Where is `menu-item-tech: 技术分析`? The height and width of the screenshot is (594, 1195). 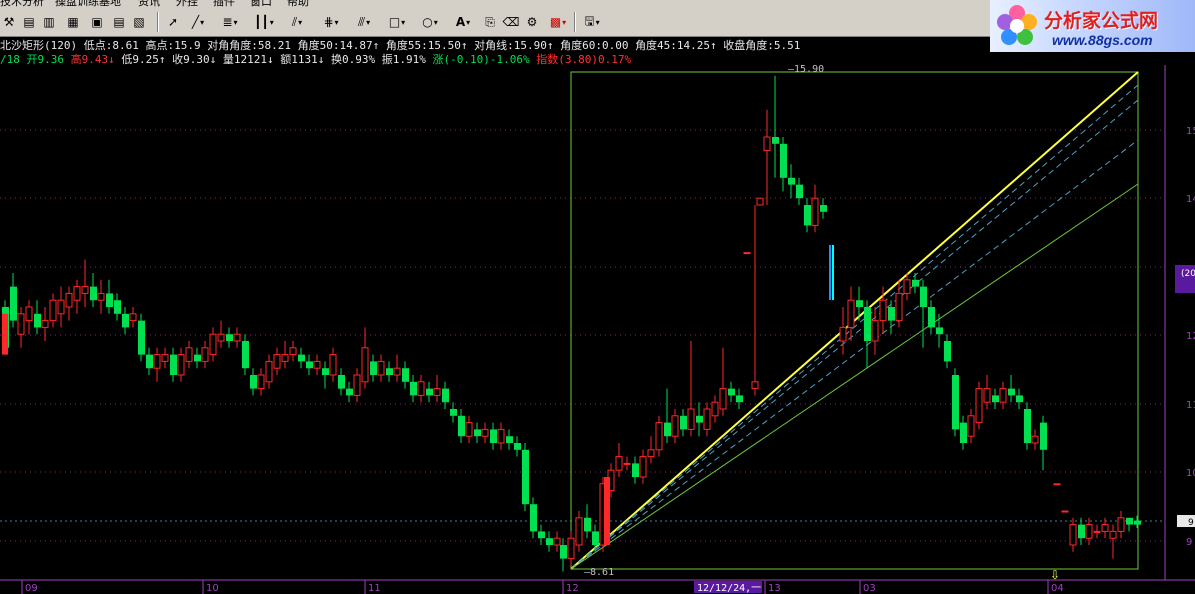
menu-item-tech: 技术分析 is located at coordinates (22, 4).